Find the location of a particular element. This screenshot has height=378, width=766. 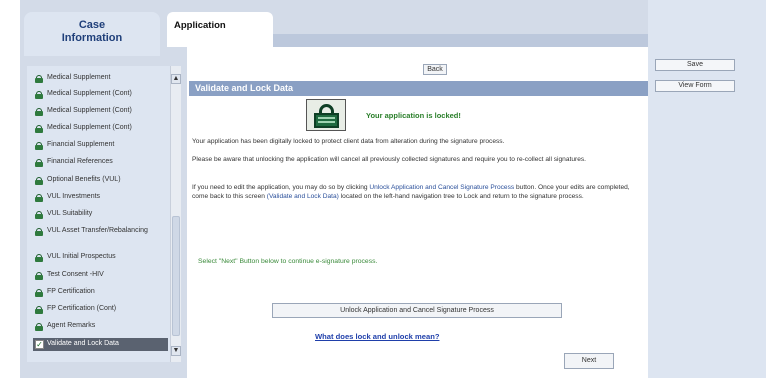

nav-item-validate-and-lock-data: ✓ Validate and Lock Data is located at coordinates (100, 344).